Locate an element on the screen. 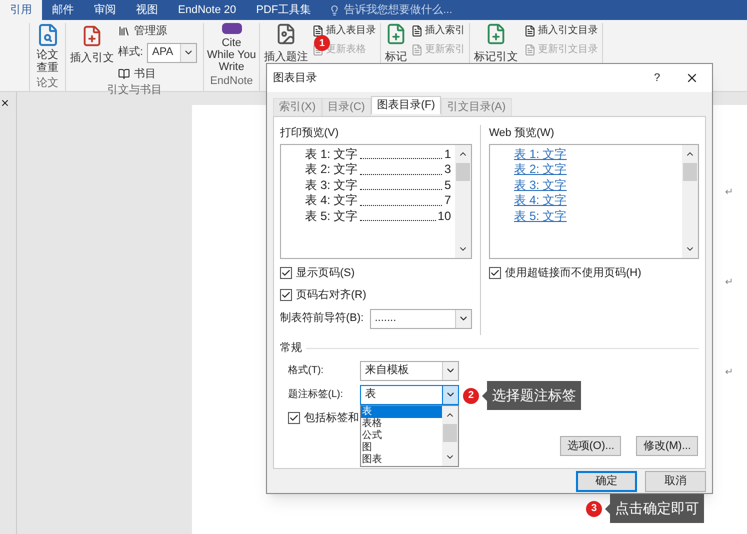  bibliography-button: 书目 is located at coordinates (158, 74).